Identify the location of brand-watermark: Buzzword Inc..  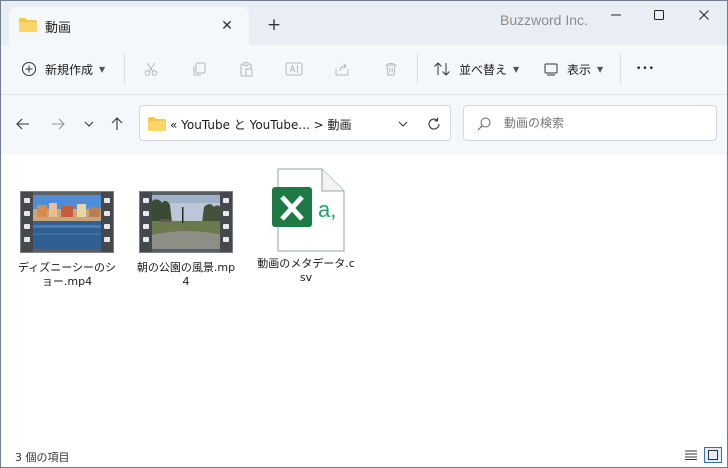
(544, 20).